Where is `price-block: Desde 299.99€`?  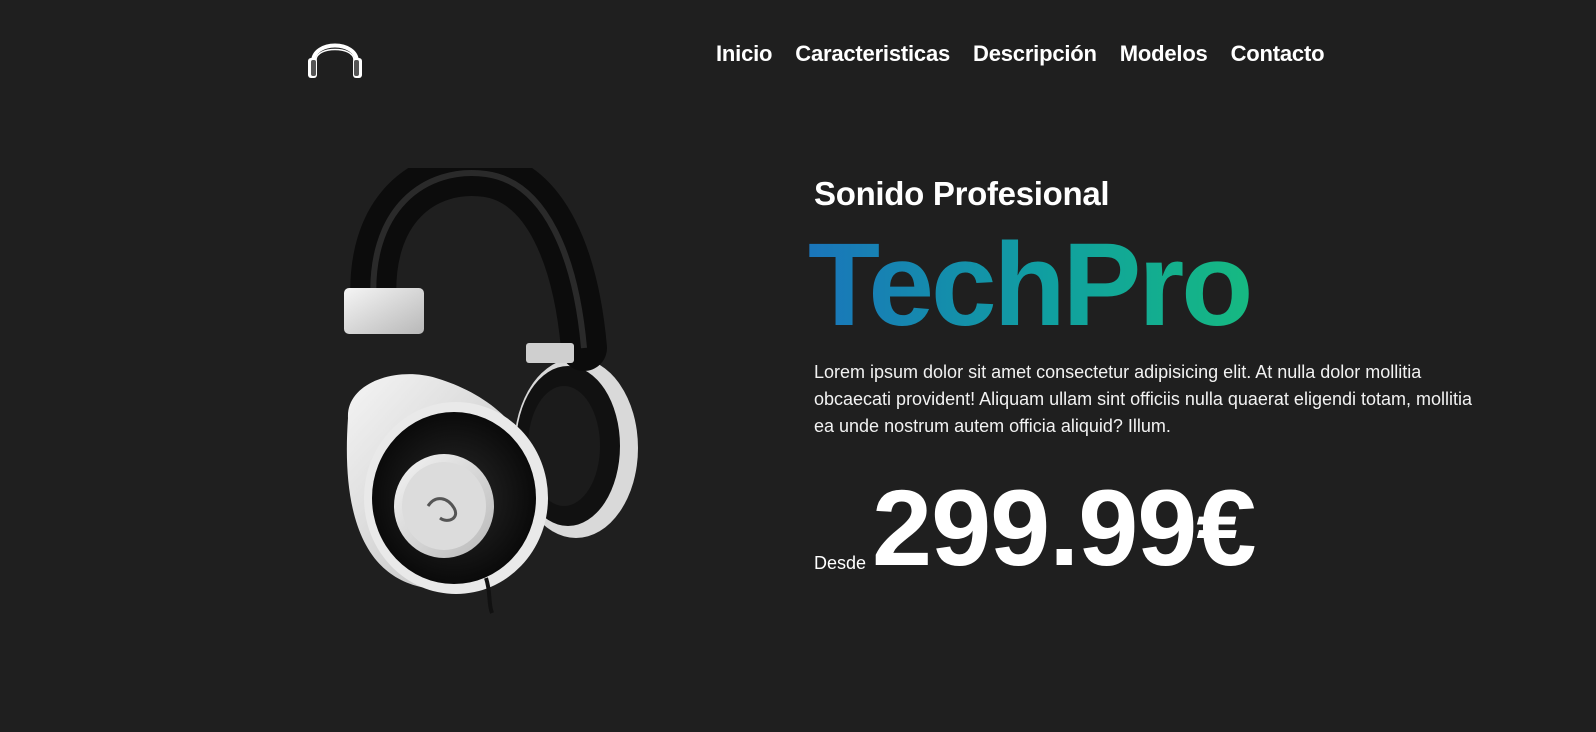
price-block: Desde 299.99€ is located at coordinates (1035, 527).